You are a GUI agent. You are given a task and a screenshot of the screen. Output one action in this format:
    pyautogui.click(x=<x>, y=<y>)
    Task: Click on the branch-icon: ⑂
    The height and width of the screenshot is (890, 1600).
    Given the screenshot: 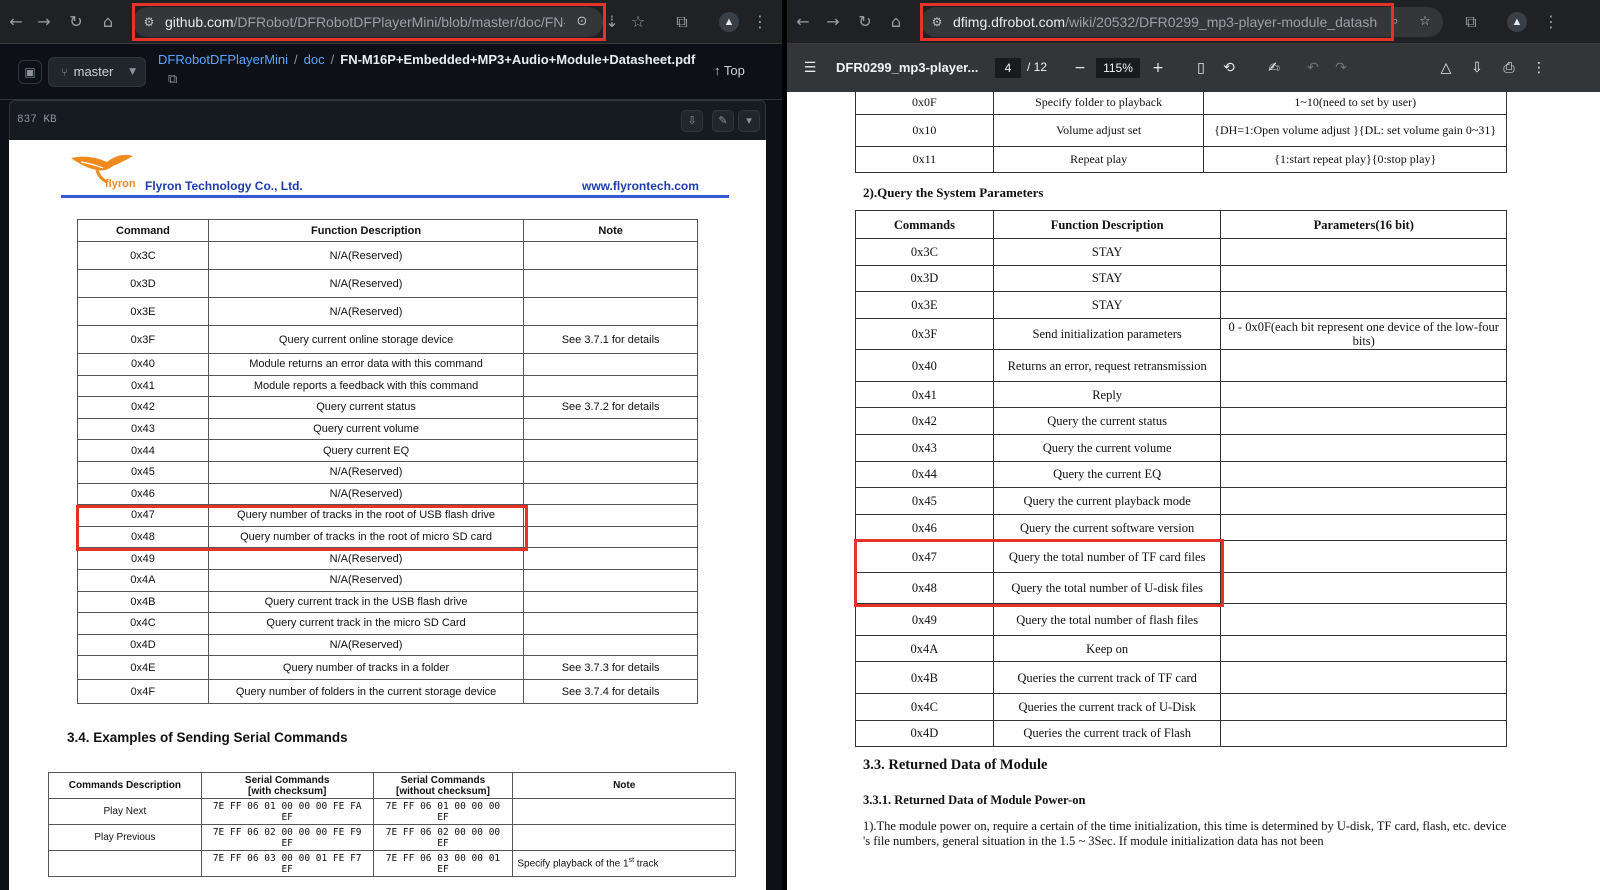 What is the action you would take?
    pyautogui.click(x=64, y=72)
    